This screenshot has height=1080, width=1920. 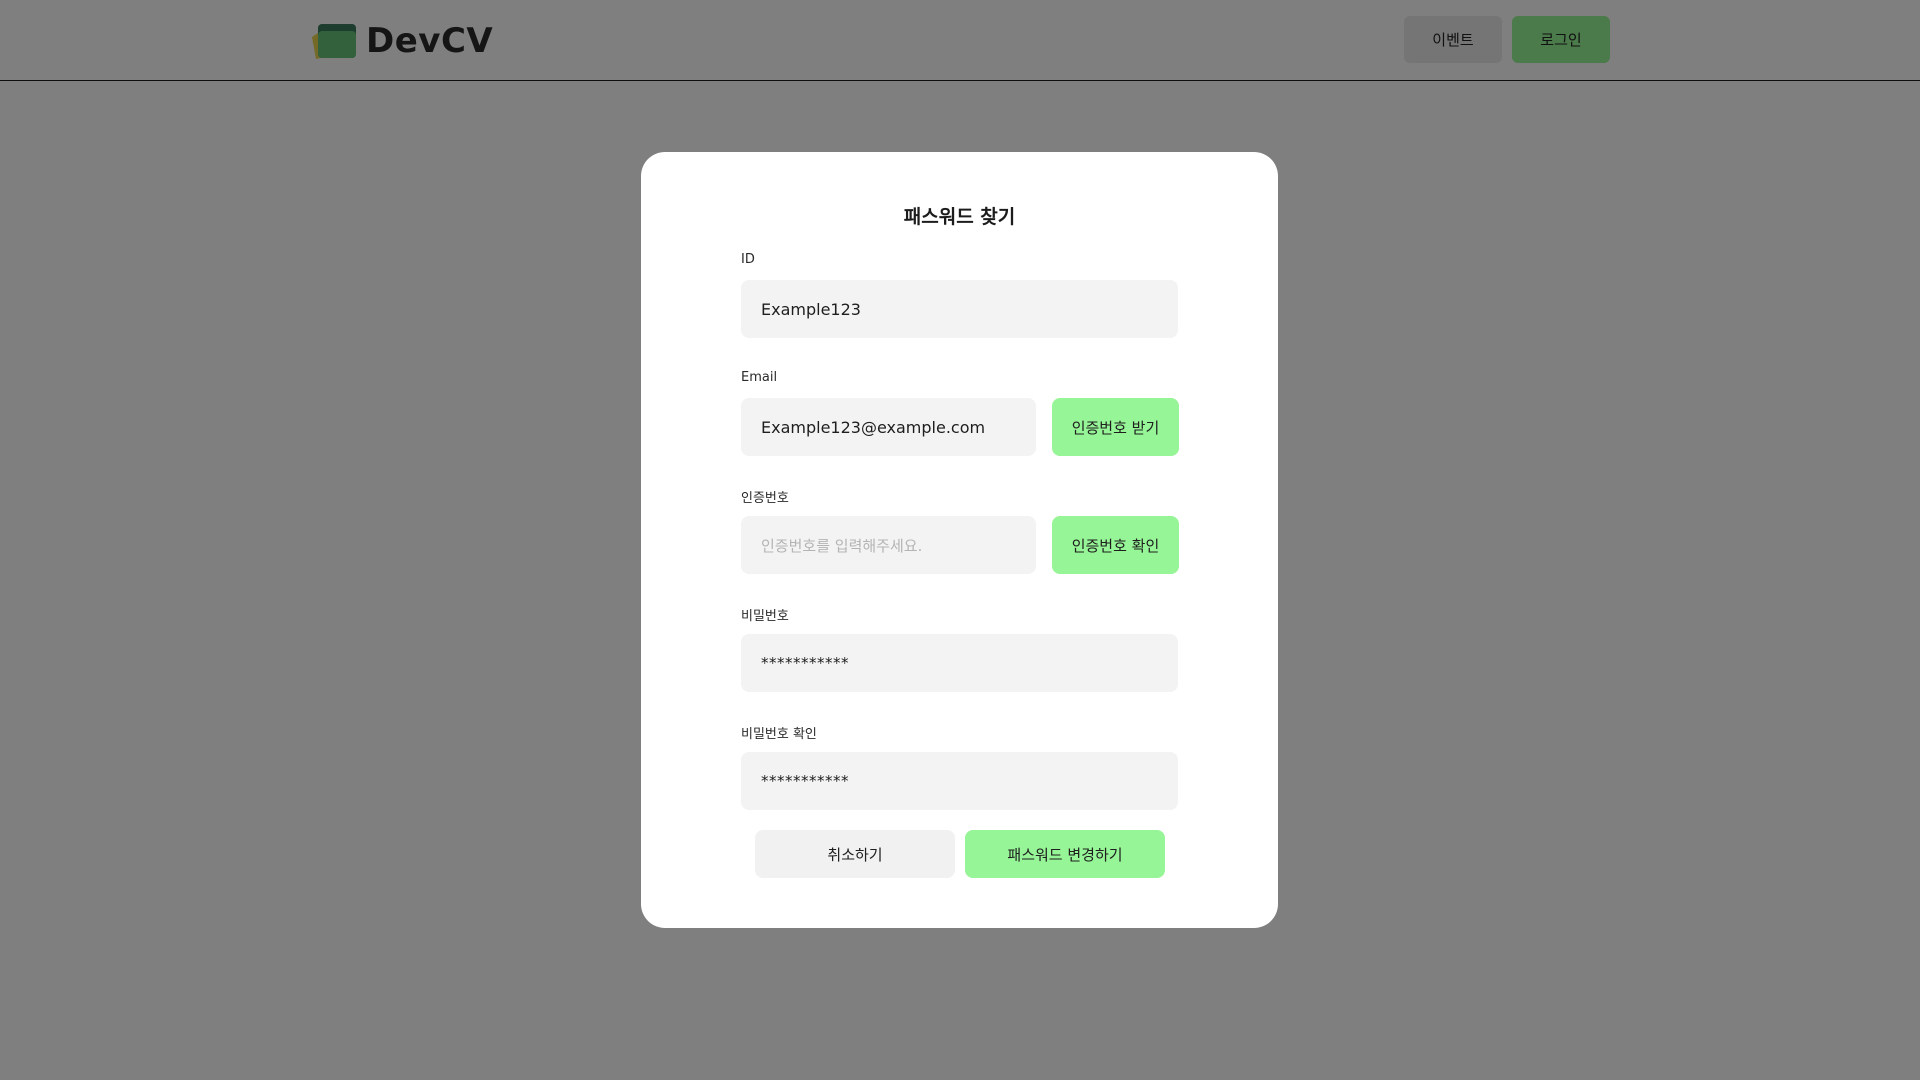 I want to click on change-password-button: 패스워드 변경하기, so click(x=1065, y=854).